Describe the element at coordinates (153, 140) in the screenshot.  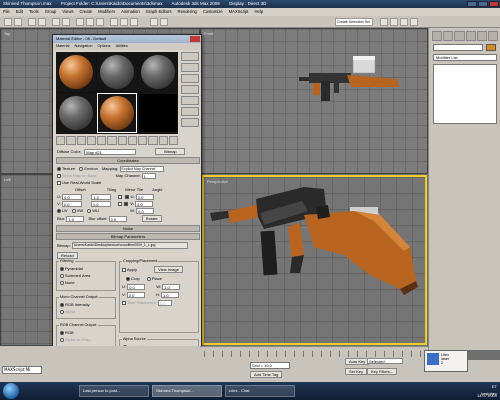
I see `show-end-result-icon` at that location.